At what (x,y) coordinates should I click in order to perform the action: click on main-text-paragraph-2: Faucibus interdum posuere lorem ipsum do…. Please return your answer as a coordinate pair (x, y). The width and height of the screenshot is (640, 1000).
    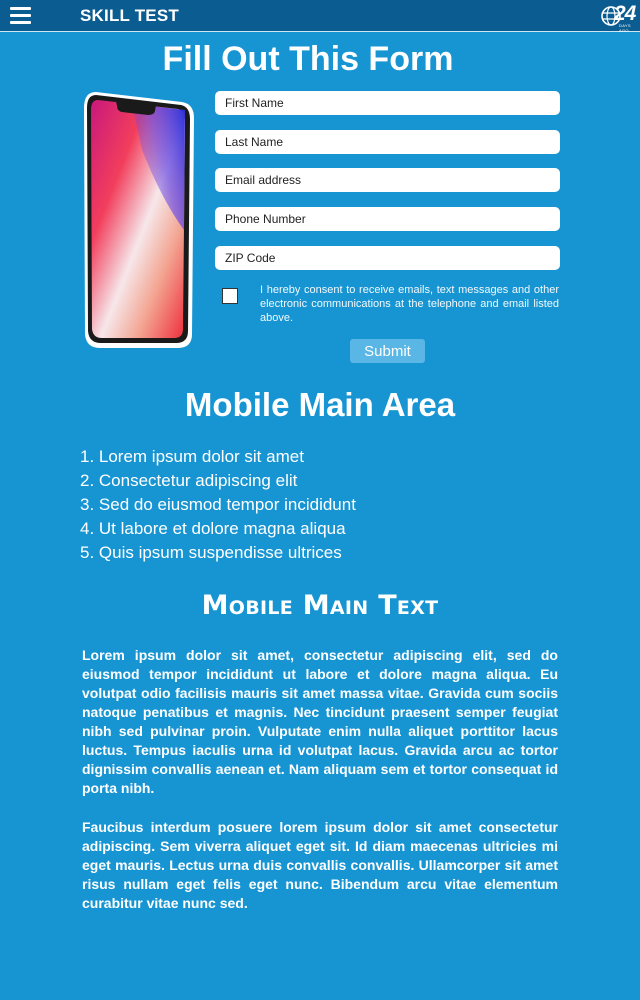
    Looking at the image, I should click on (320, 865).